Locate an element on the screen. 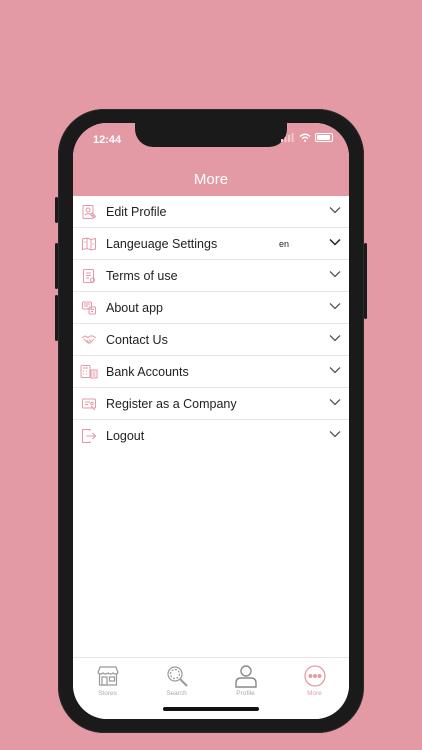  menu-item-about-app: About app is located at coordinates (211, 308).